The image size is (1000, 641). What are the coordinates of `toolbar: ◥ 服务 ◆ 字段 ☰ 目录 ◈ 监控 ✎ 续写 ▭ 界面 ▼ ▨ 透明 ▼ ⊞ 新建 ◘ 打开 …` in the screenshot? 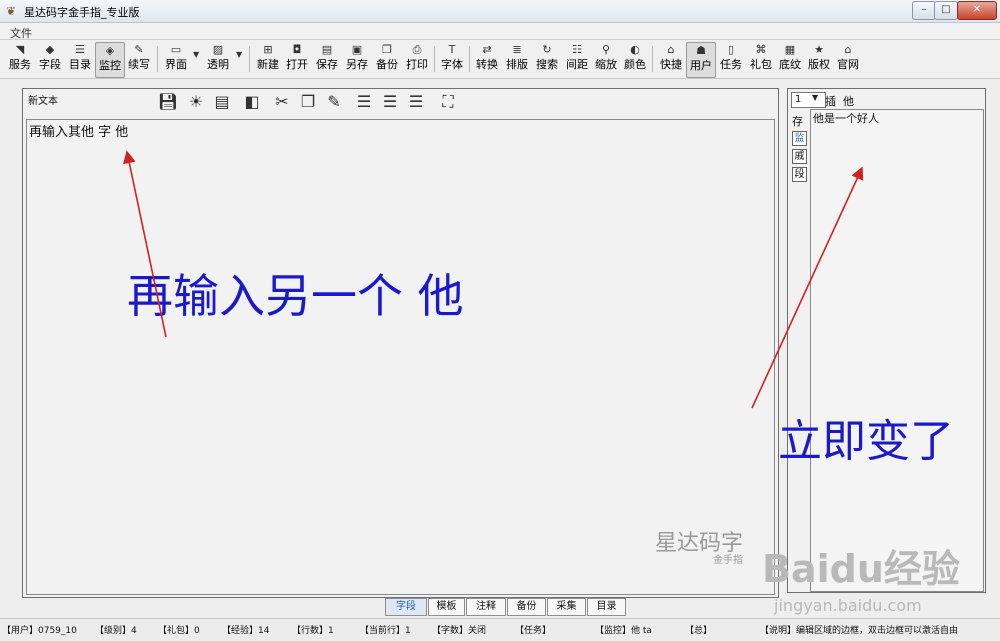 It's located at (500, 59).